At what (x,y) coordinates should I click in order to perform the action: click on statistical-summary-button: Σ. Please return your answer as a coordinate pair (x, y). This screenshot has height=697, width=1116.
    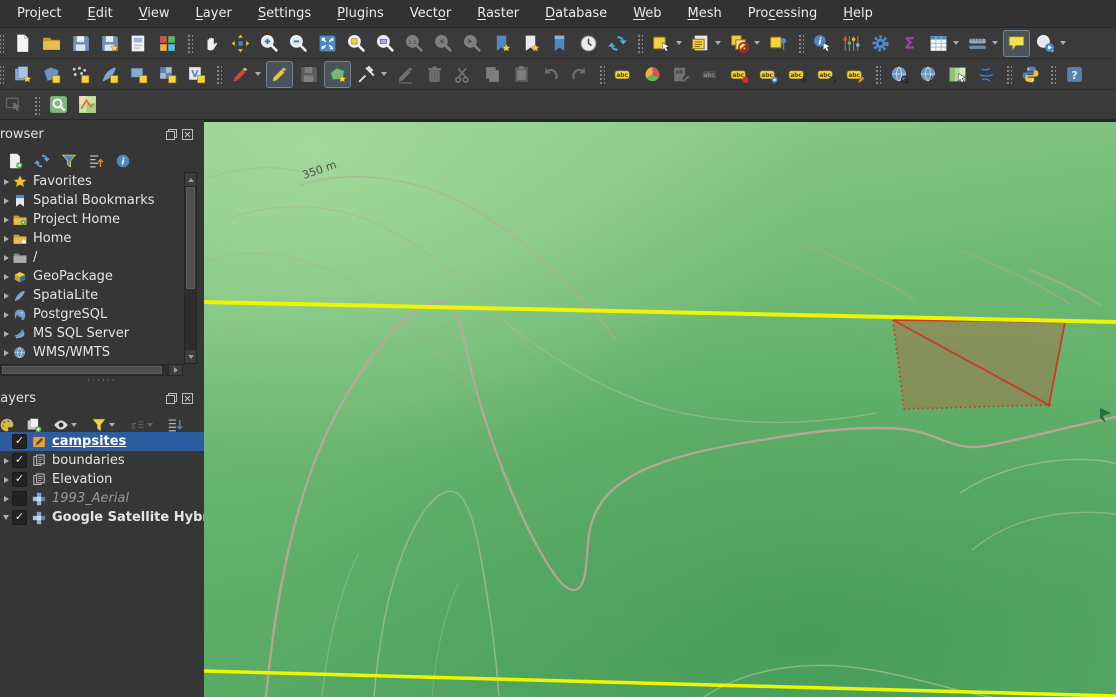
    Looking at the image, I should click on (909, 43).